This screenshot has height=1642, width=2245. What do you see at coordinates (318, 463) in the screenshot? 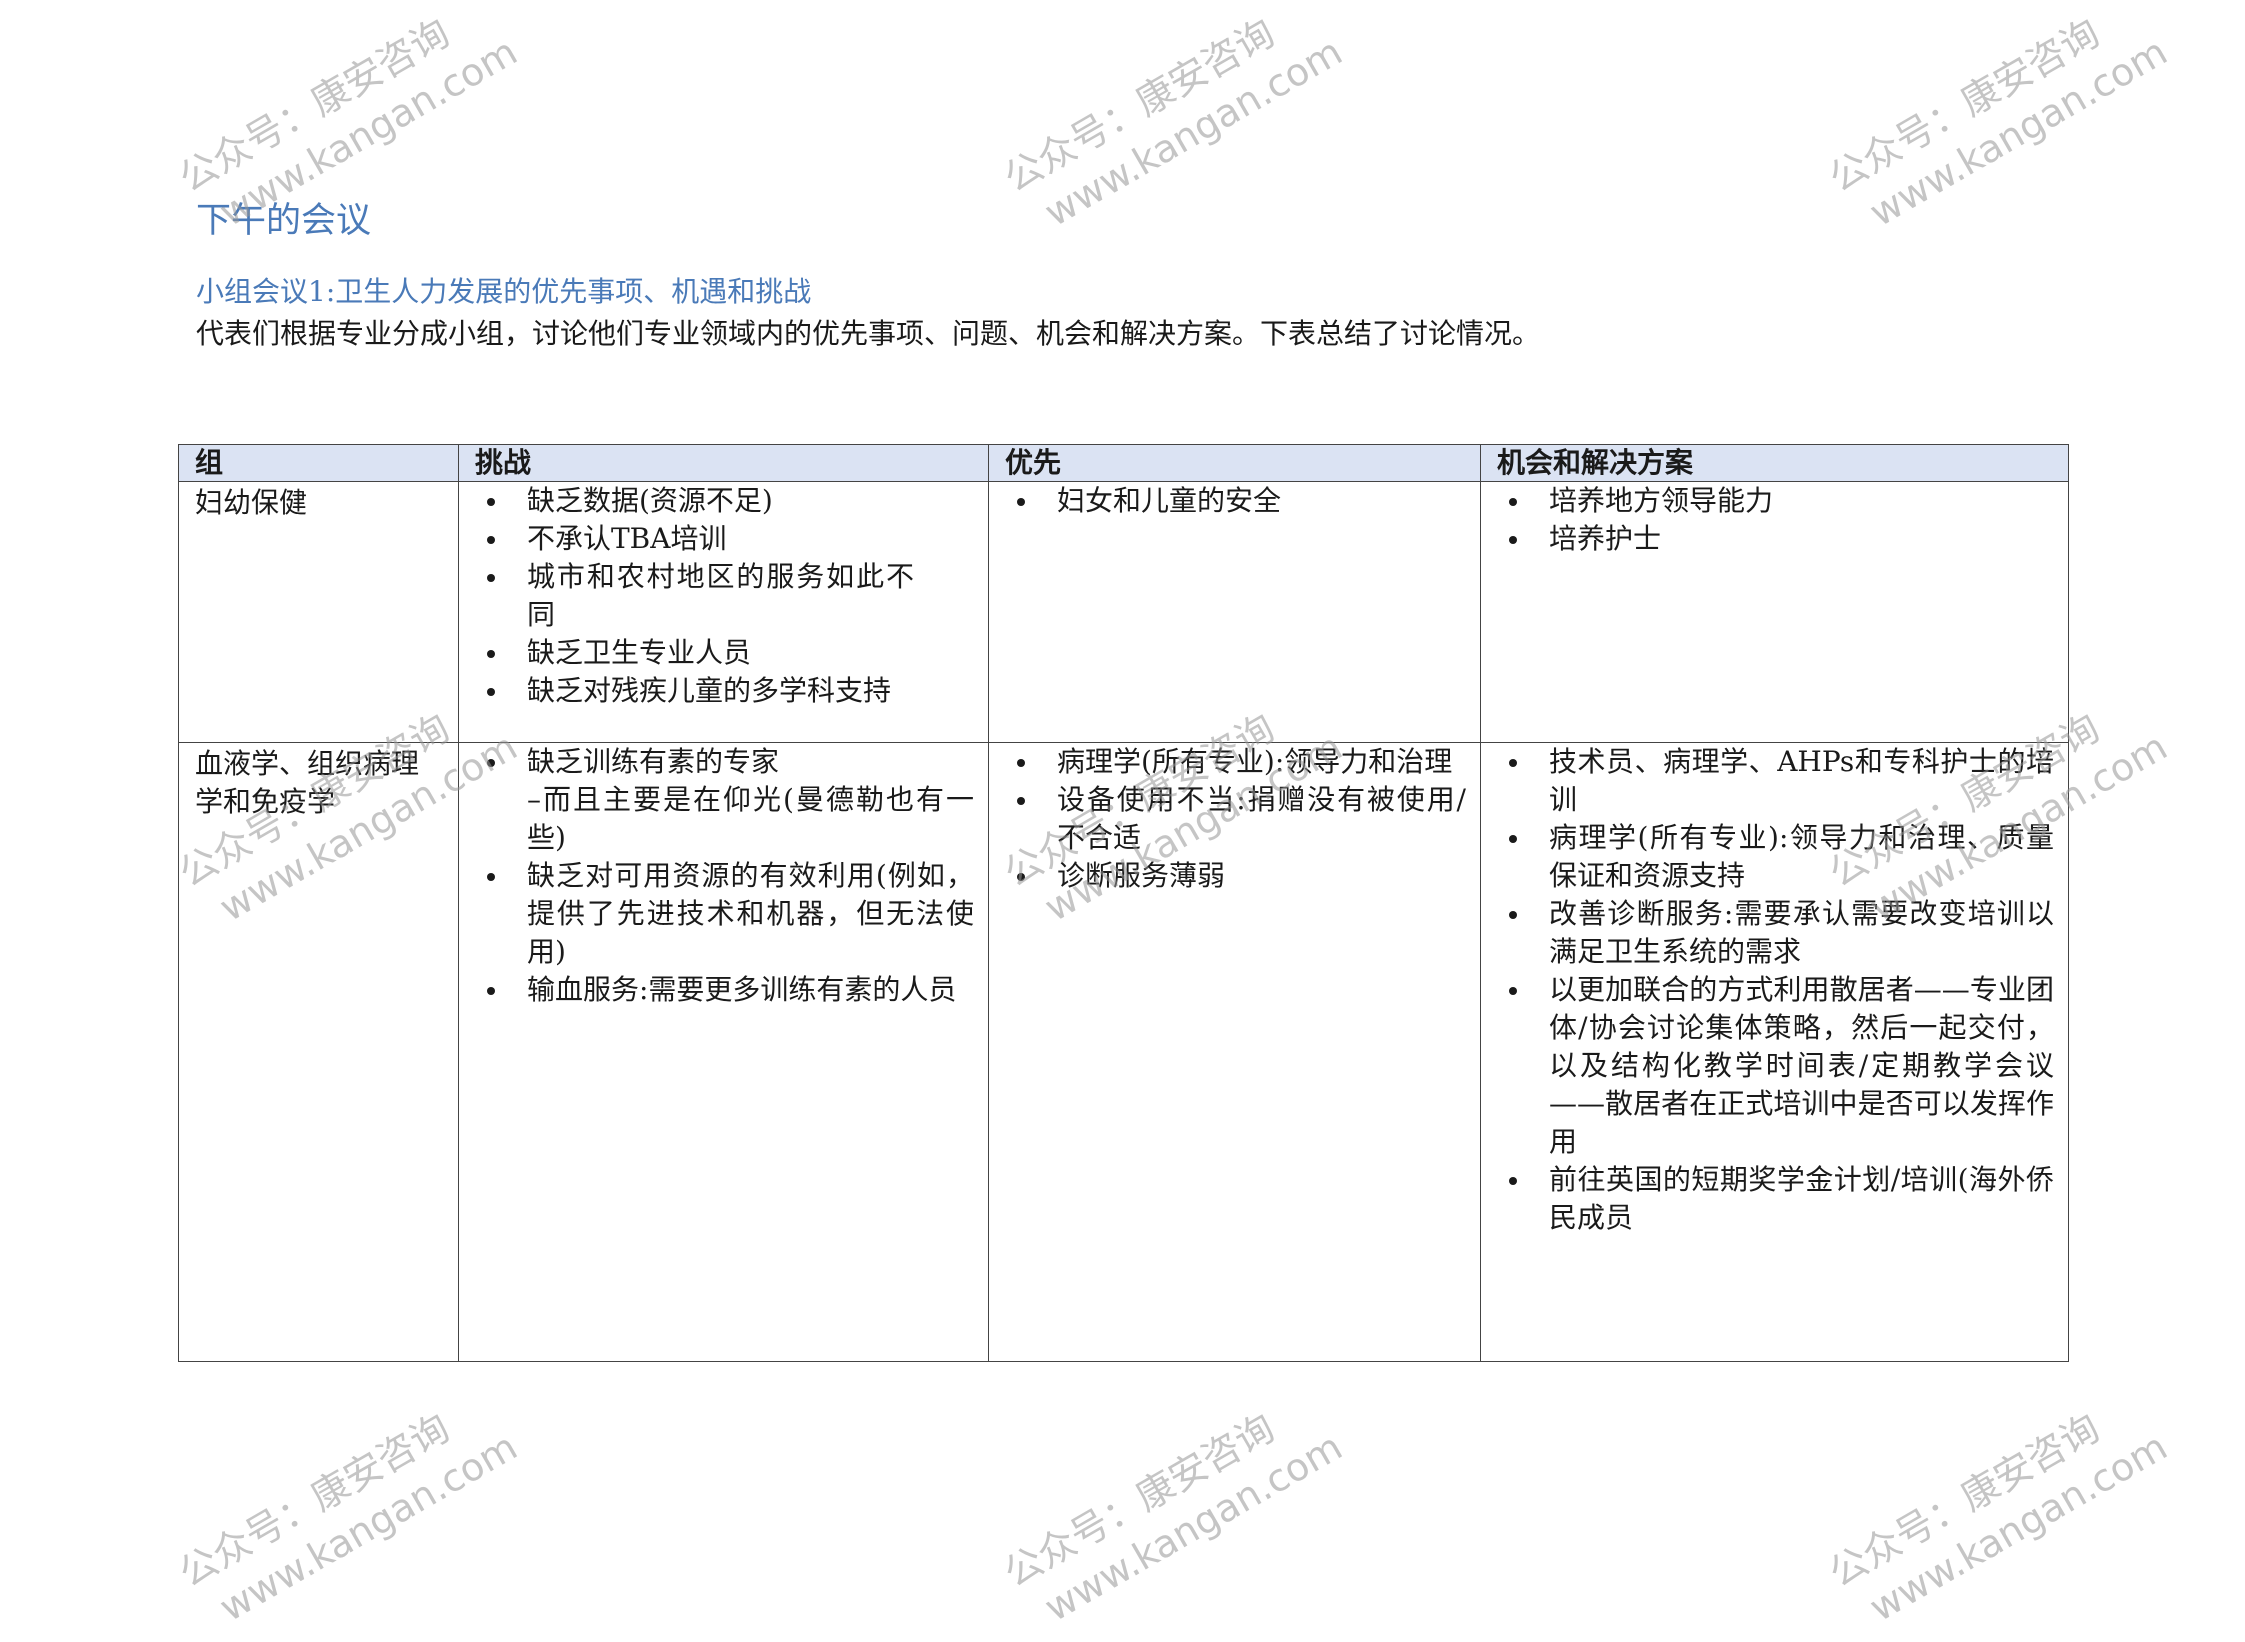
I see `header-group: 组` at bounding box center [318, 463].